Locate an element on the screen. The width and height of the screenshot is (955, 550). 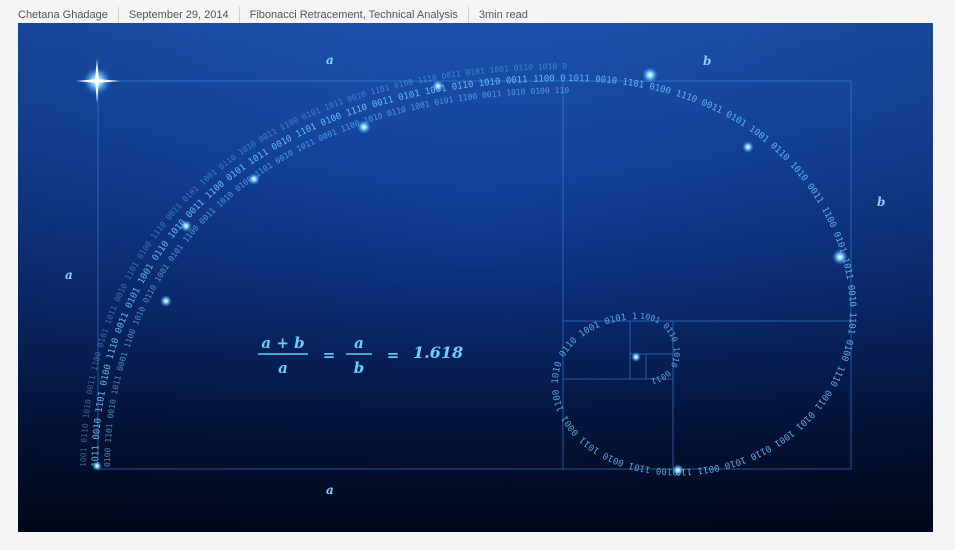
label-a-top: a is located at coordinates (330, 60).